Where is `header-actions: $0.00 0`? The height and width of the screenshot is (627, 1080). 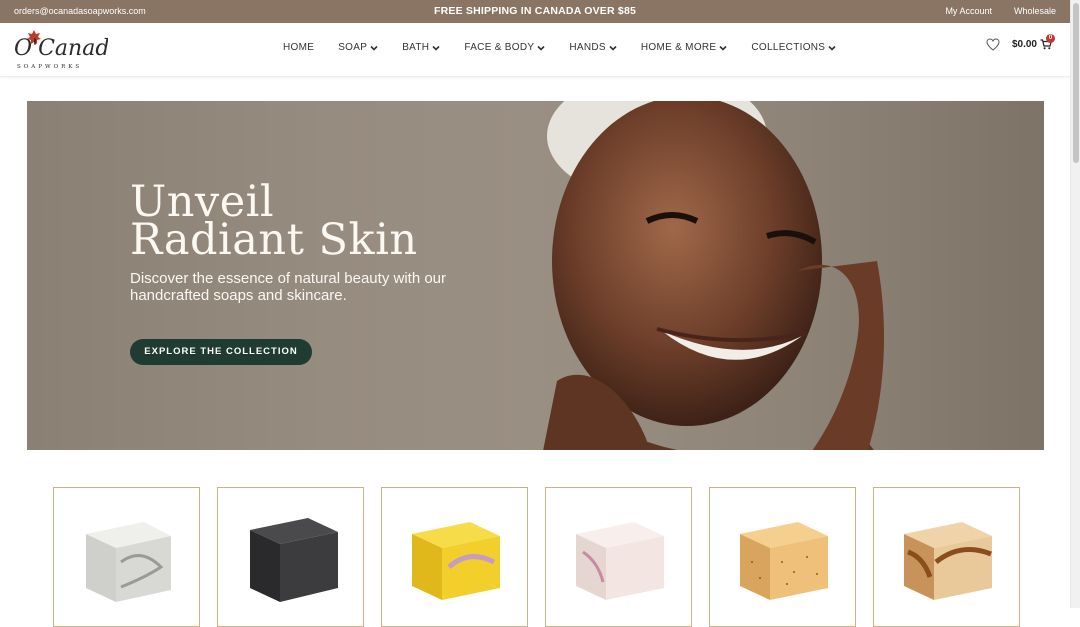
header-actions: $0.00 0 is located at coordinates (1020, 42).